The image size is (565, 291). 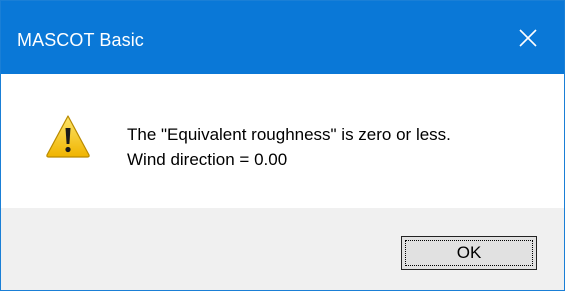 I want to click on ok-button: OK, so click(x=469, y=253).